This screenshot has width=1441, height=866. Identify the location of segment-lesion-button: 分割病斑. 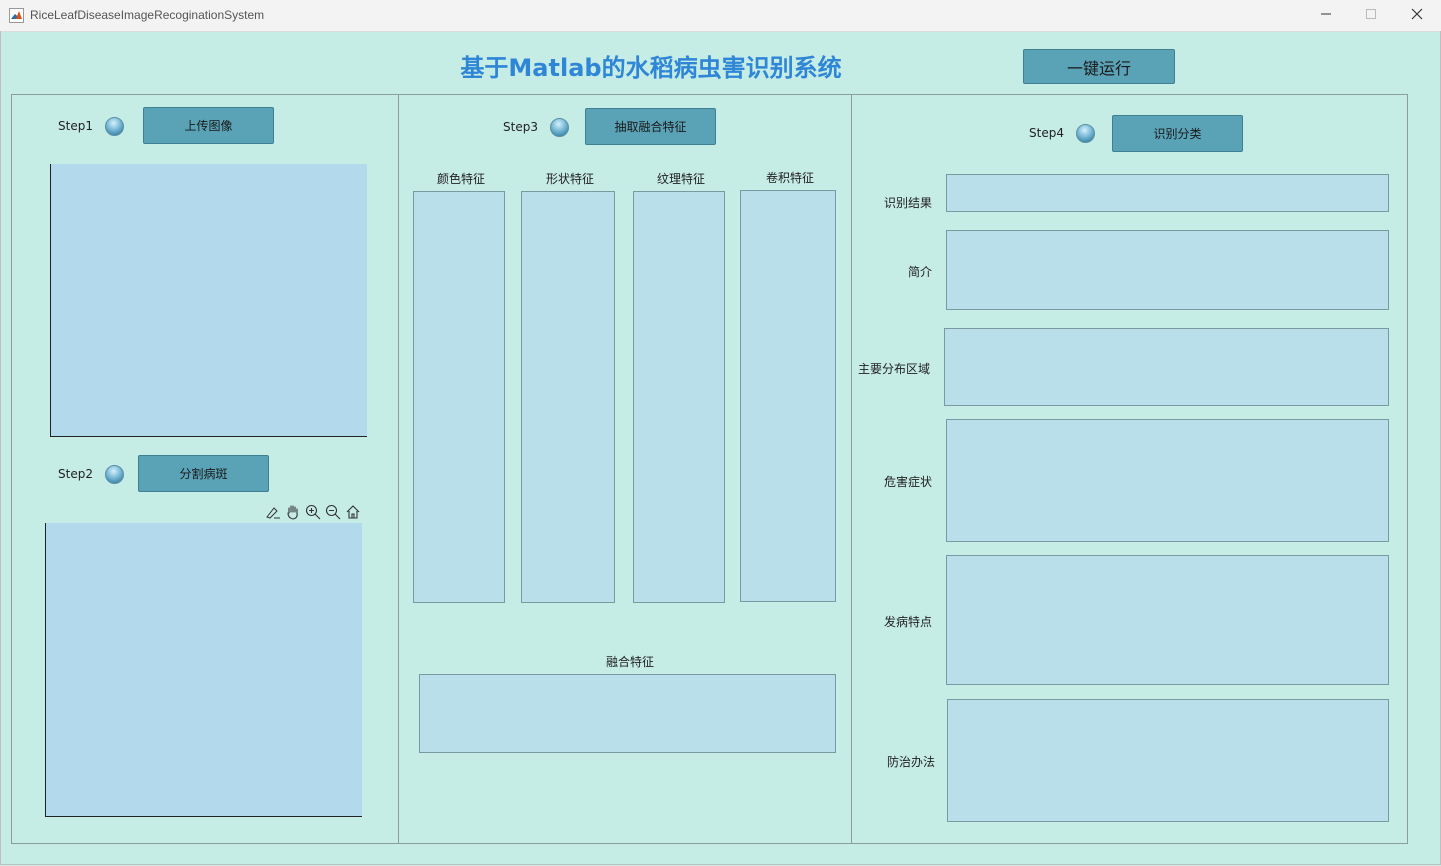
(203, 473).